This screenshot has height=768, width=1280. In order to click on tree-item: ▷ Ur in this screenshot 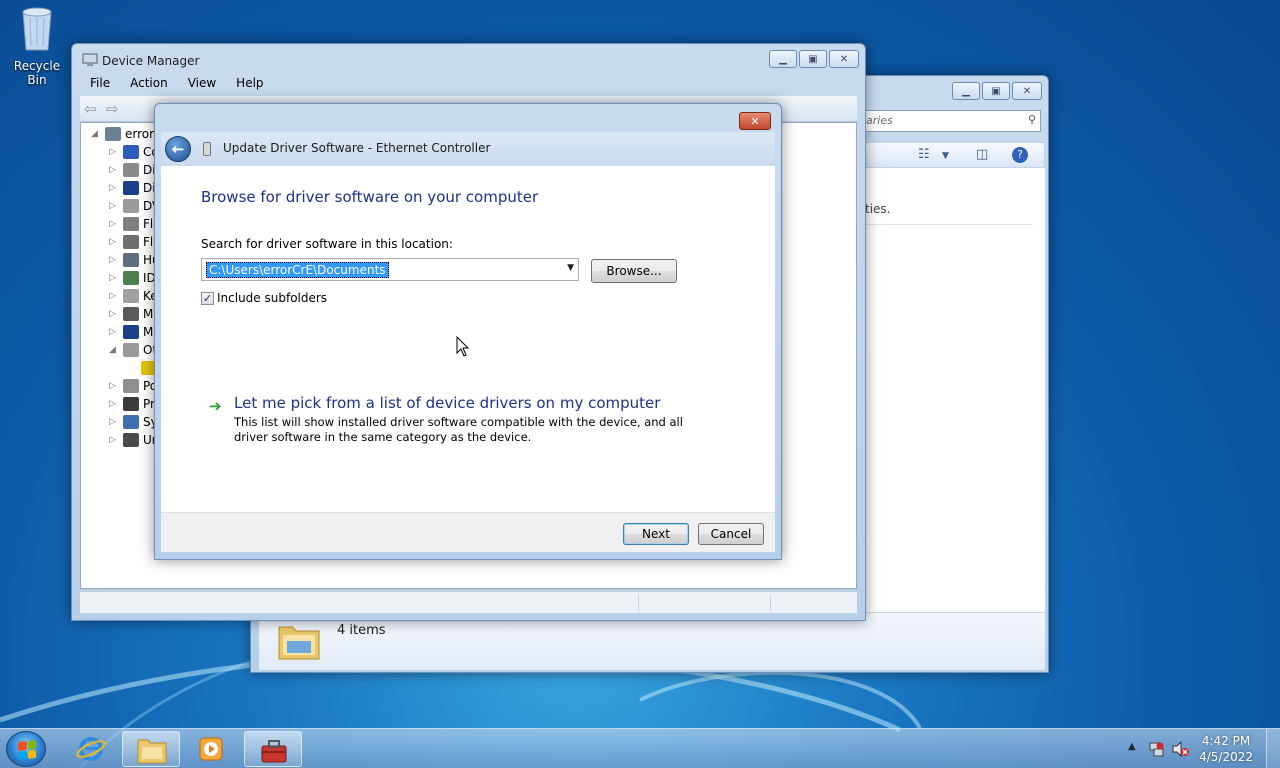, I will do `click(133, 440)`.